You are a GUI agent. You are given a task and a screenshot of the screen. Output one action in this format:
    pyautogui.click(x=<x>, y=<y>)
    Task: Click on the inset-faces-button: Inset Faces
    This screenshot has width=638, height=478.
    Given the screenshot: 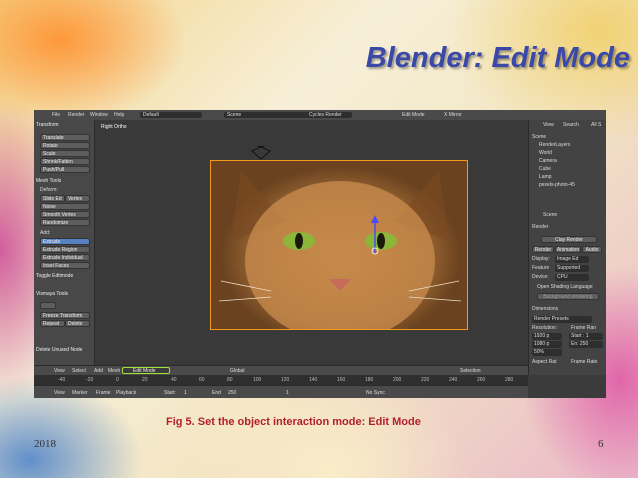 What is the action you would take?
    pyautogui.click(x=65, y=265)
    